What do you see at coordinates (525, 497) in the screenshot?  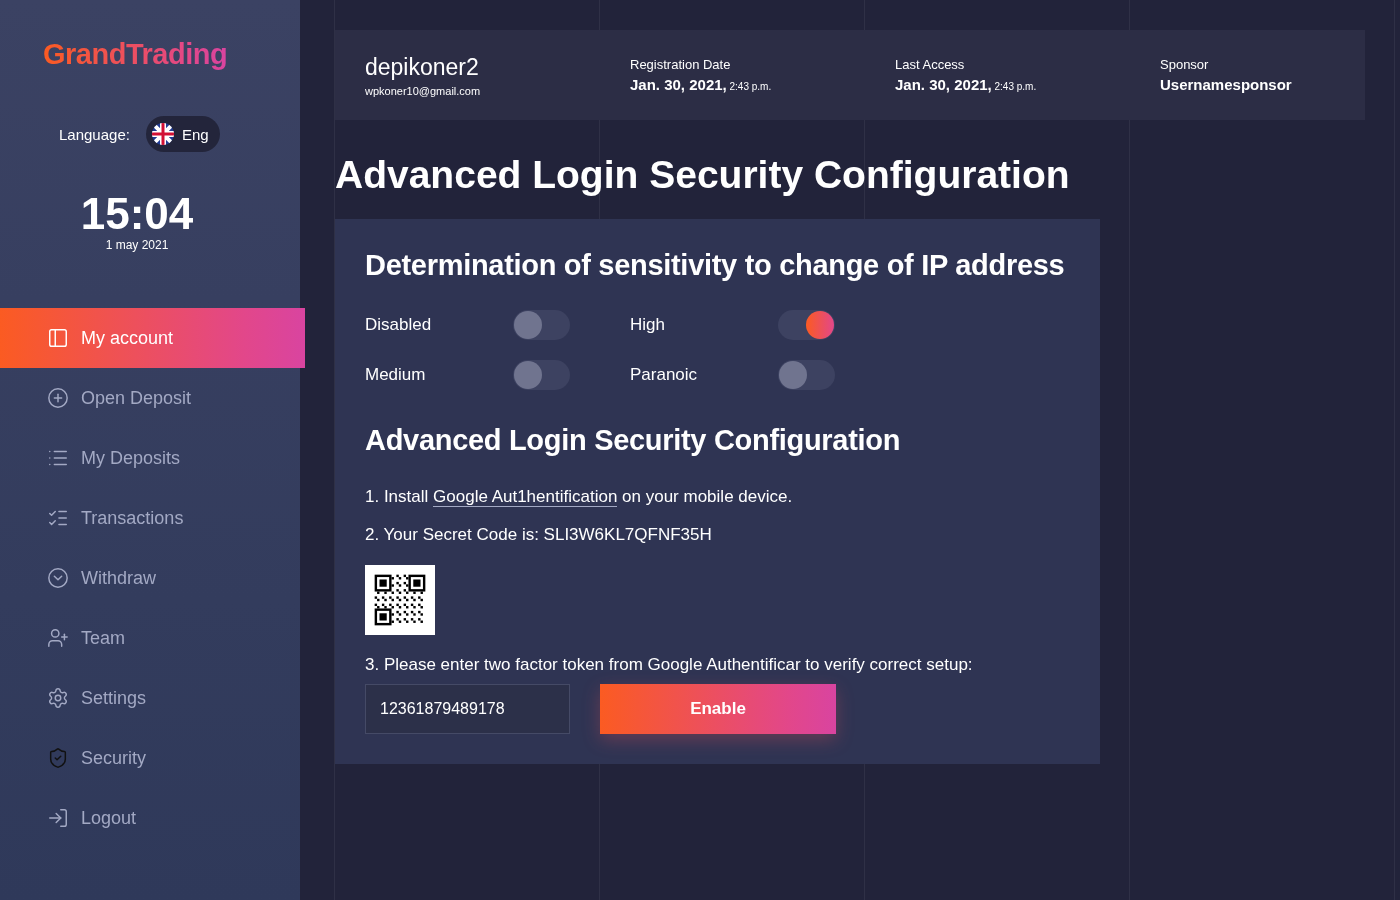 I see `authenticator-link: Google Aut1hentification` at bounding box center [525, 497].